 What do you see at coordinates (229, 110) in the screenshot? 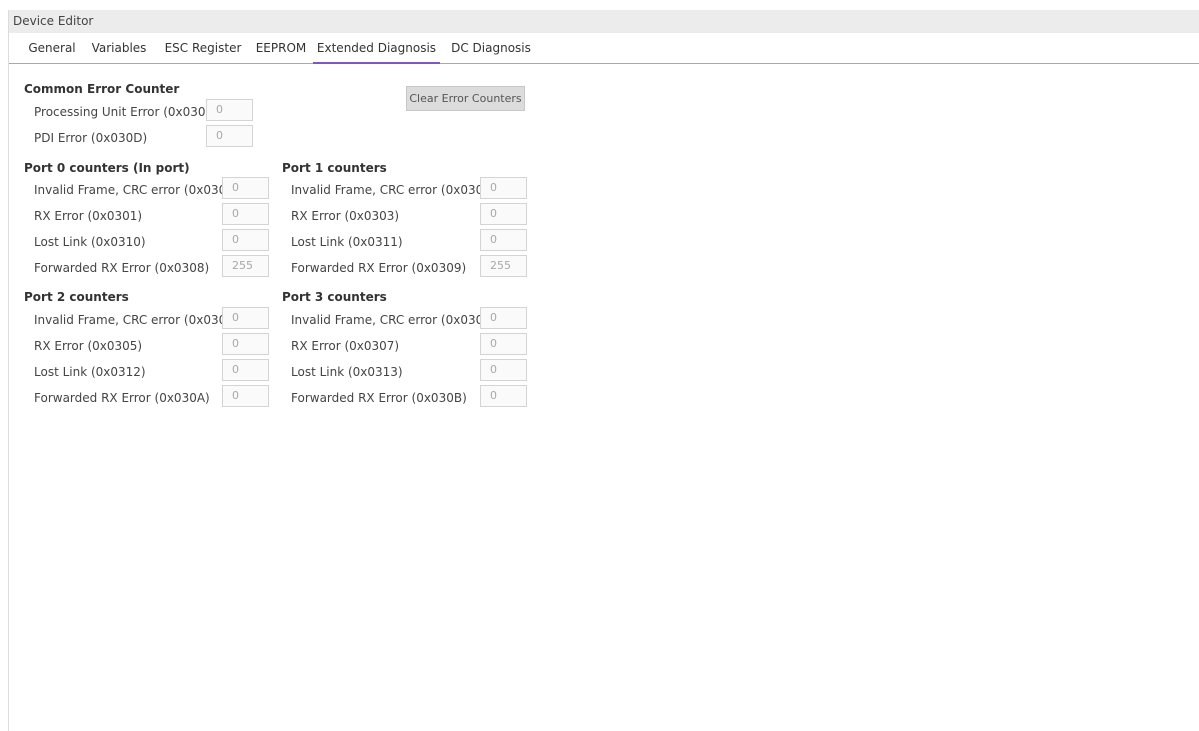
I see `processing-unit-error-field: 0` at bounding box center [229, 110].